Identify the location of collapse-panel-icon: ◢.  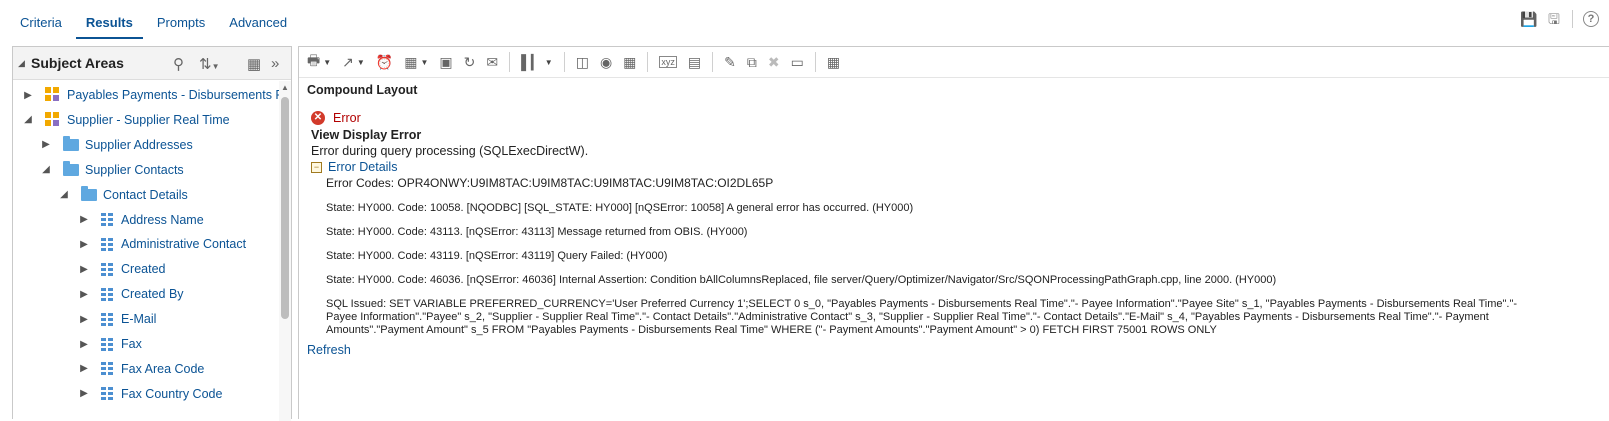
(21, 63).